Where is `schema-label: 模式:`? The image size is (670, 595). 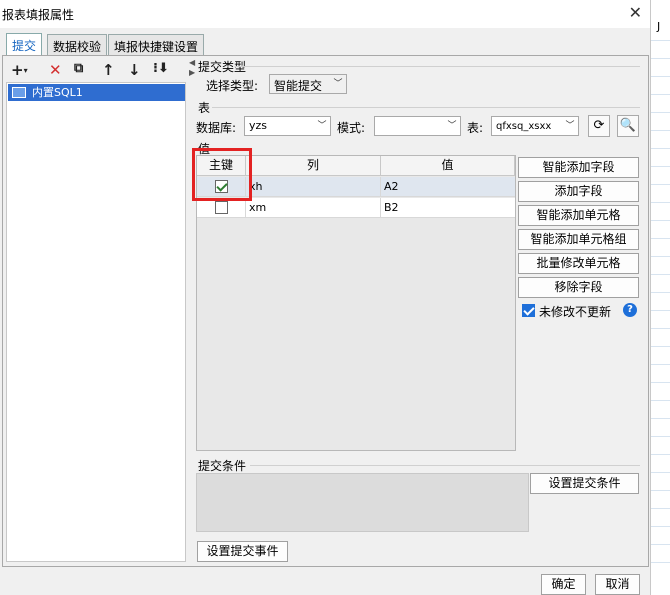
schema-label: 模式: is located at coordinates (351, 128).